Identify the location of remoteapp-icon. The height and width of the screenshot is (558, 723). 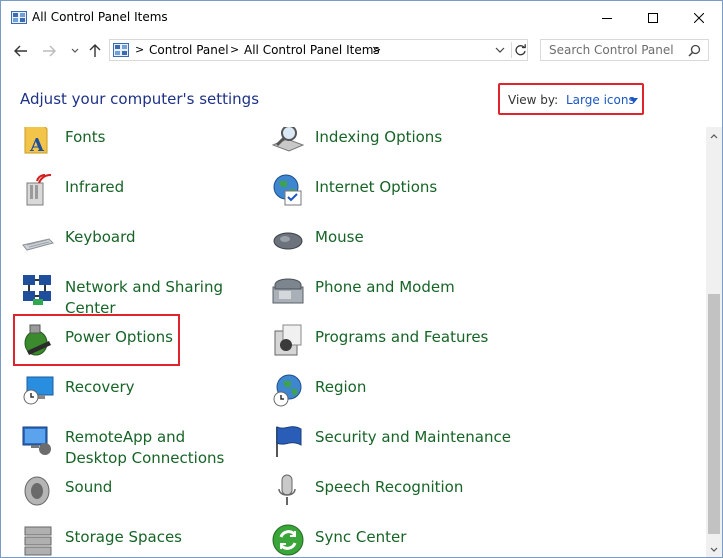
(36, 440).